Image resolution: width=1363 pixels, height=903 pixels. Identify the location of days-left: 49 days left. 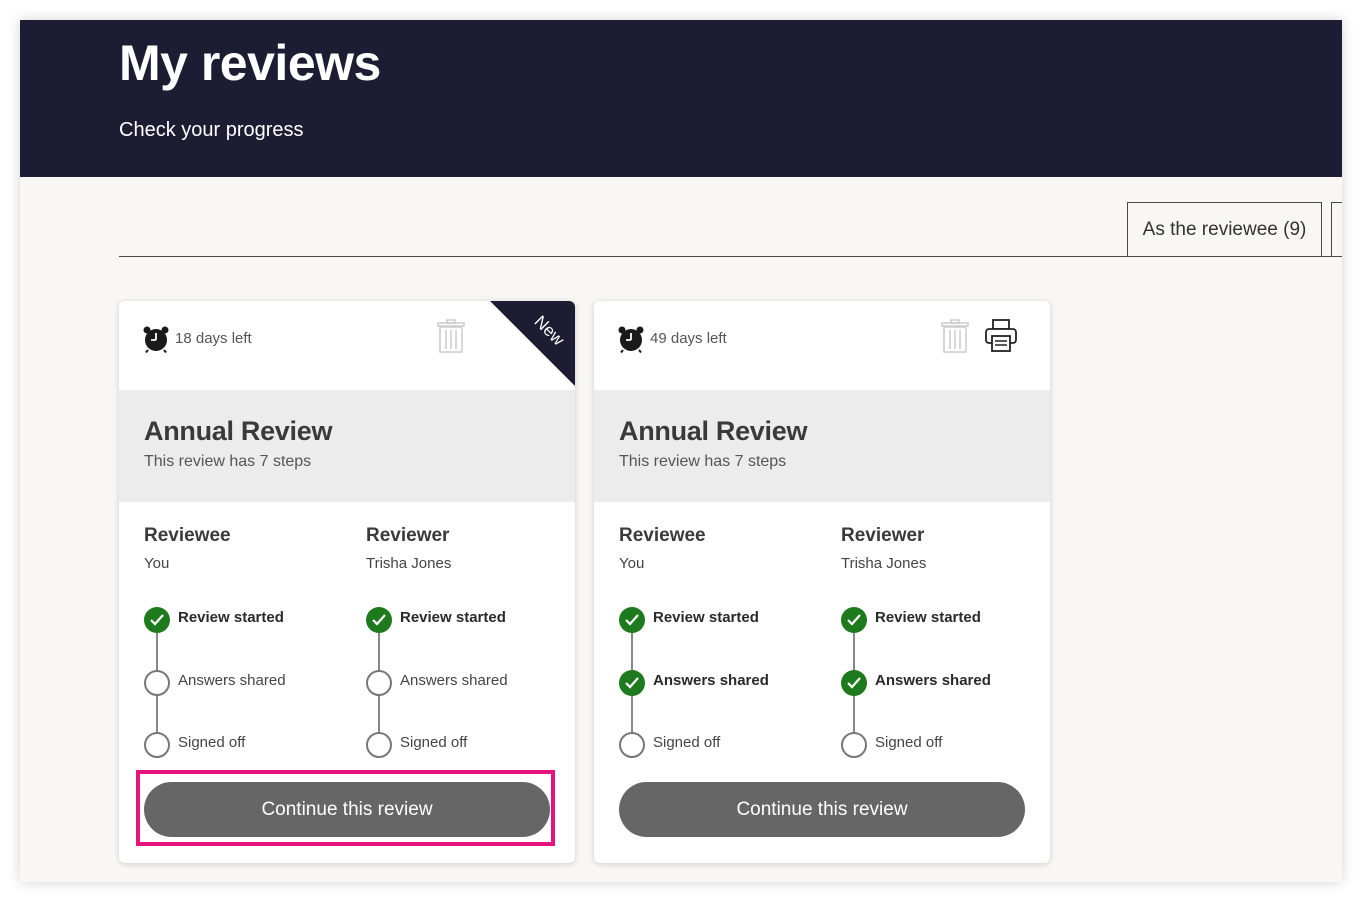
(688, 338).